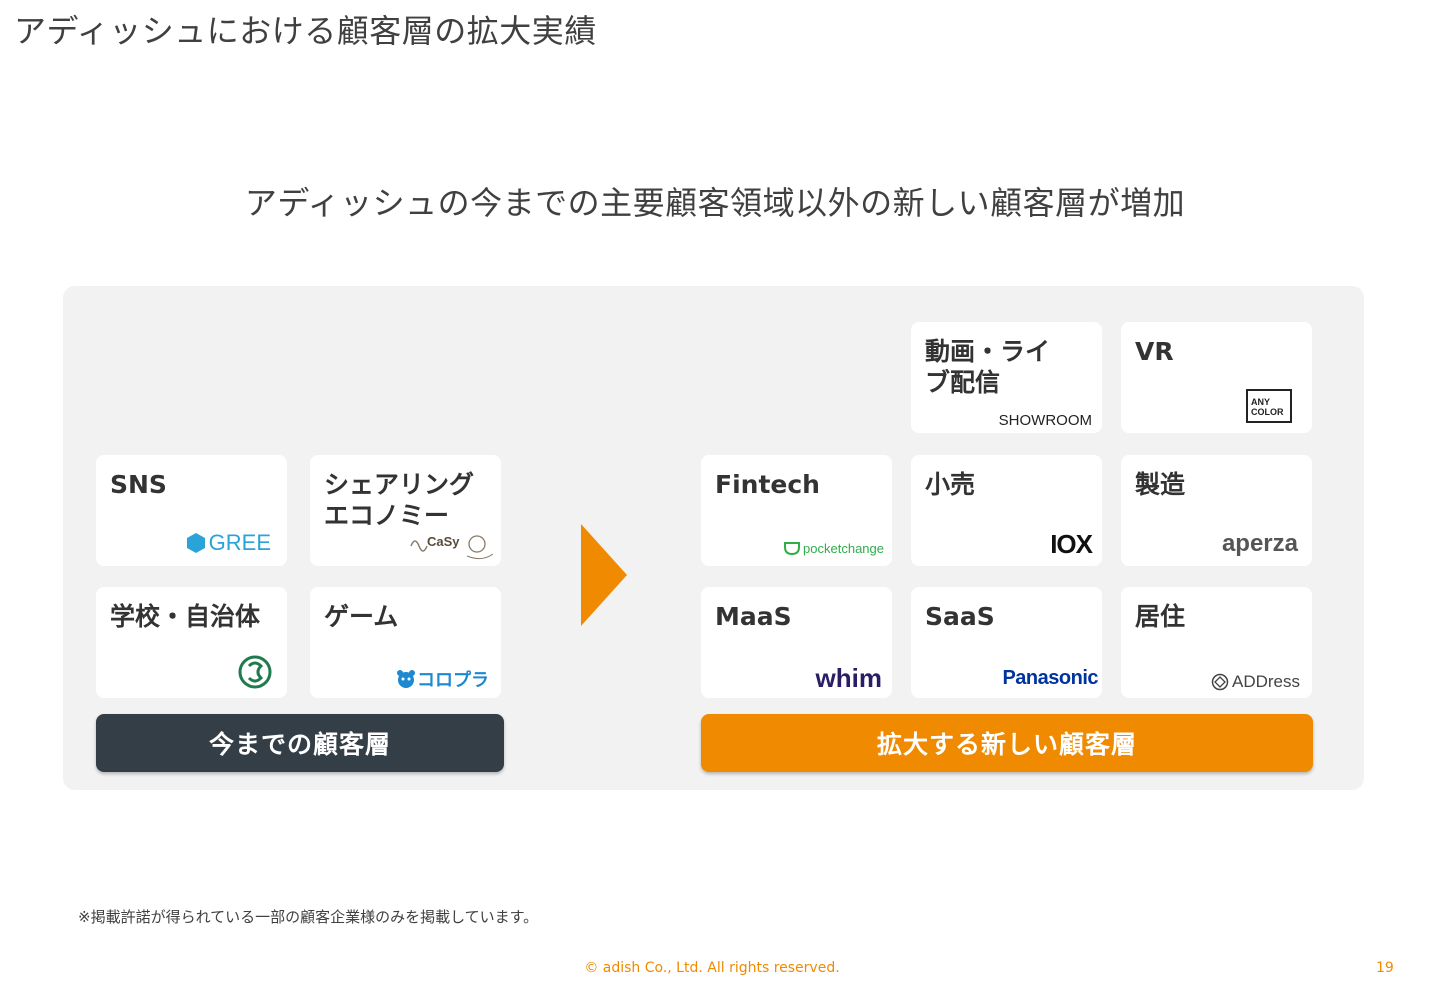 This screenshot has height=993, width=1440. Describe the element at coordinates (1269, 406) in the screenshot. I see `anycolor-logo: ANY COLOR` at that location.